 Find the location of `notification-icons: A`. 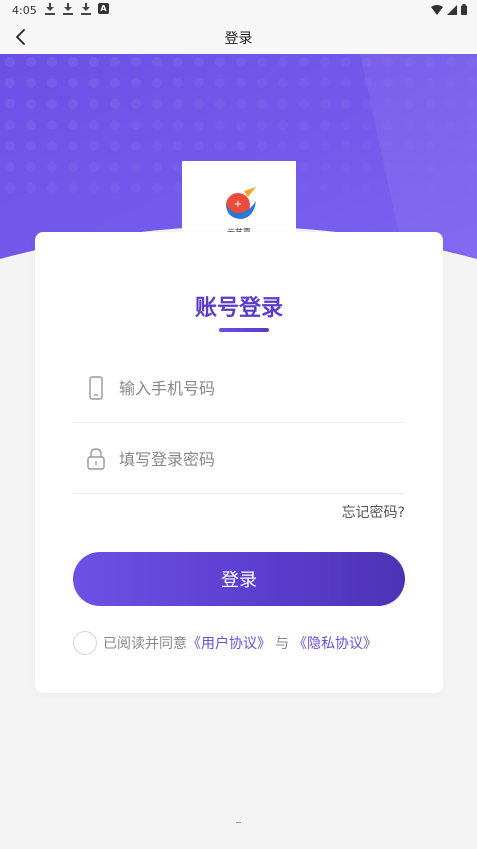

notification-icons: A is located at coordinates (76, 9).